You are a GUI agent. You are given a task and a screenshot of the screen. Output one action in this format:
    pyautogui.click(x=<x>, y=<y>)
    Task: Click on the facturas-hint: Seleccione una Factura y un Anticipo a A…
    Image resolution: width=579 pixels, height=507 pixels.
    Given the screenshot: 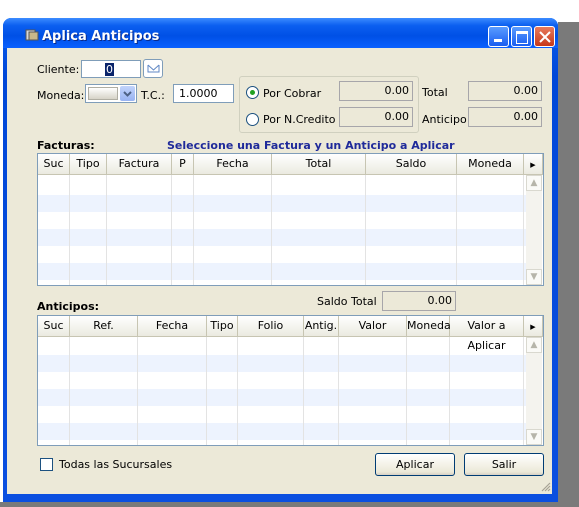 What is the action you would take?
    pyautogui.click(x=311, y=145)
    